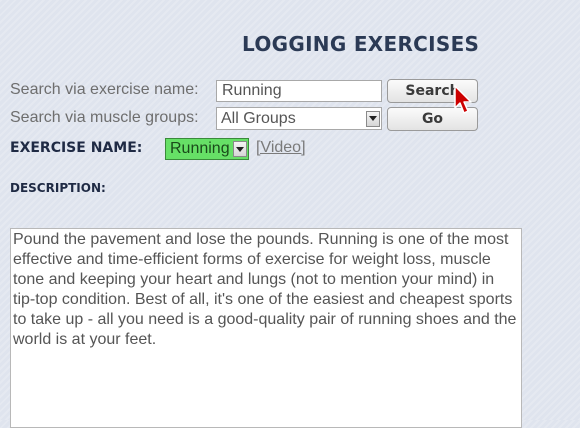 The height and width of the screenshot is (428, 580). What do you see at coordinates (258, 118) in the screenshot?
I see `muscle-group-selected-value: All Groups` at bounding box center [258, 118].